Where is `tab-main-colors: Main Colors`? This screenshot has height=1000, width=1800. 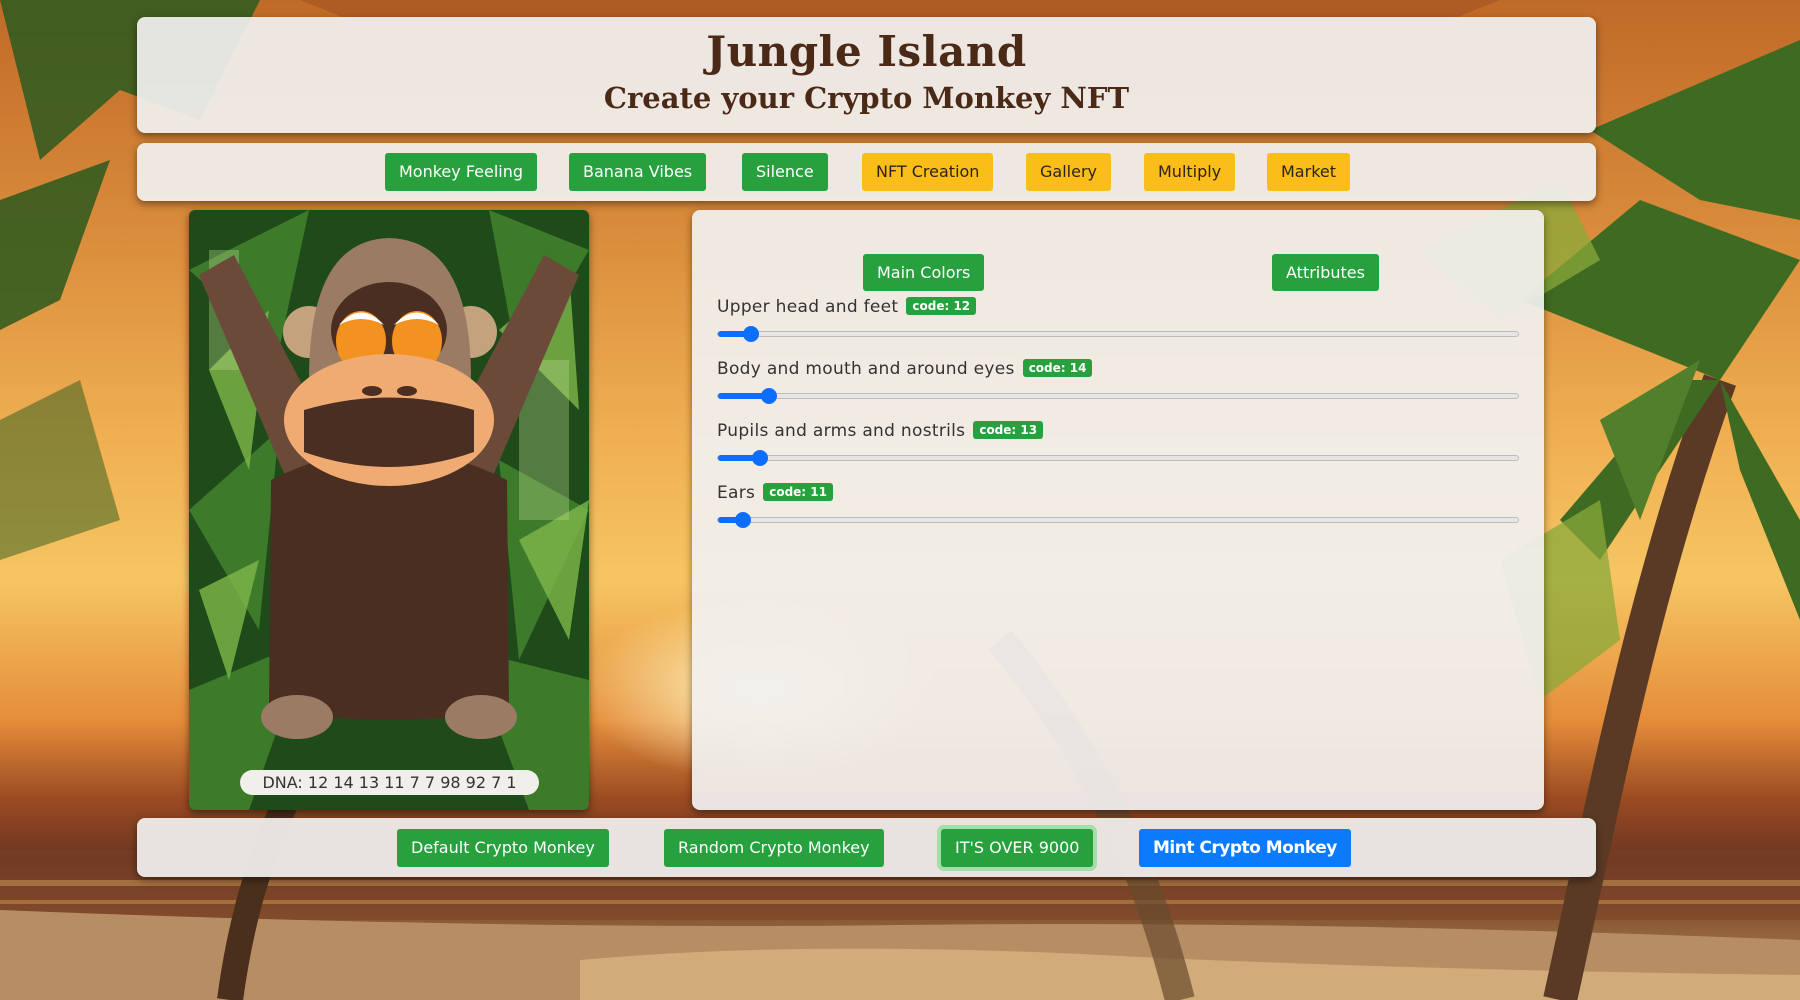
tab-main-colors: Main Colors is located at coordinates (924, 272).